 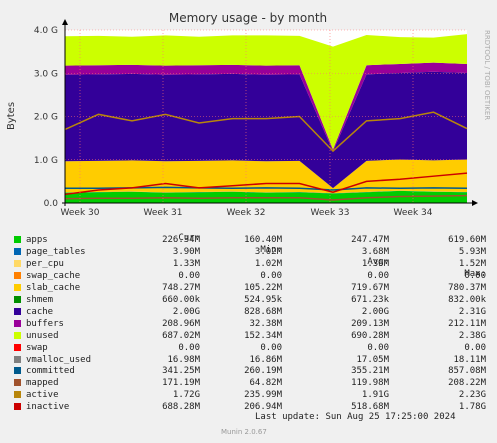 What do you see at coordinates (163, 213) in the screenshot?
I see `x-tick-label: Week 31` at bounding box center [163, 213].